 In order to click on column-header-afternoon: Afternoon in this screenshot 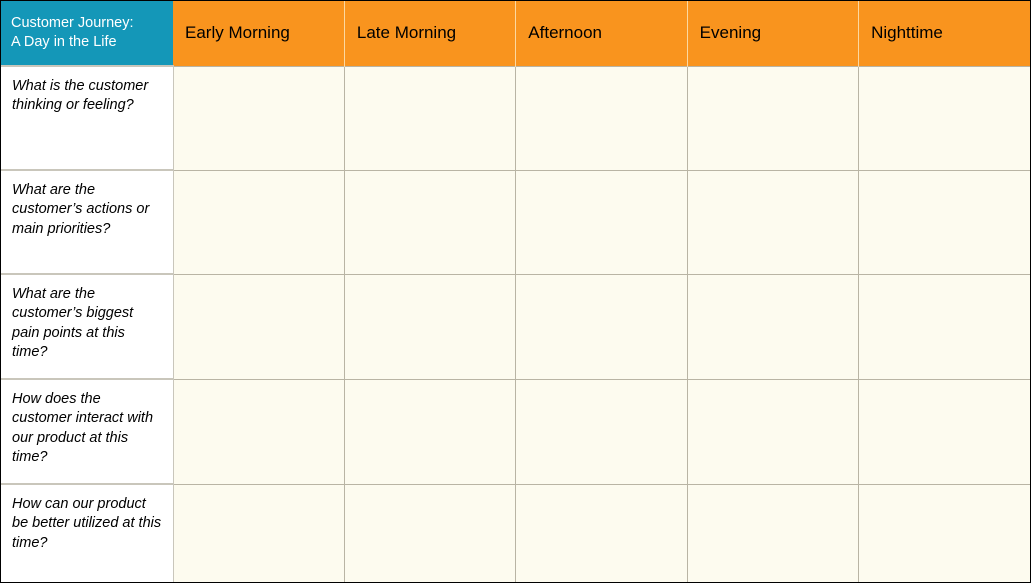, I will do `click(601, 33)`.